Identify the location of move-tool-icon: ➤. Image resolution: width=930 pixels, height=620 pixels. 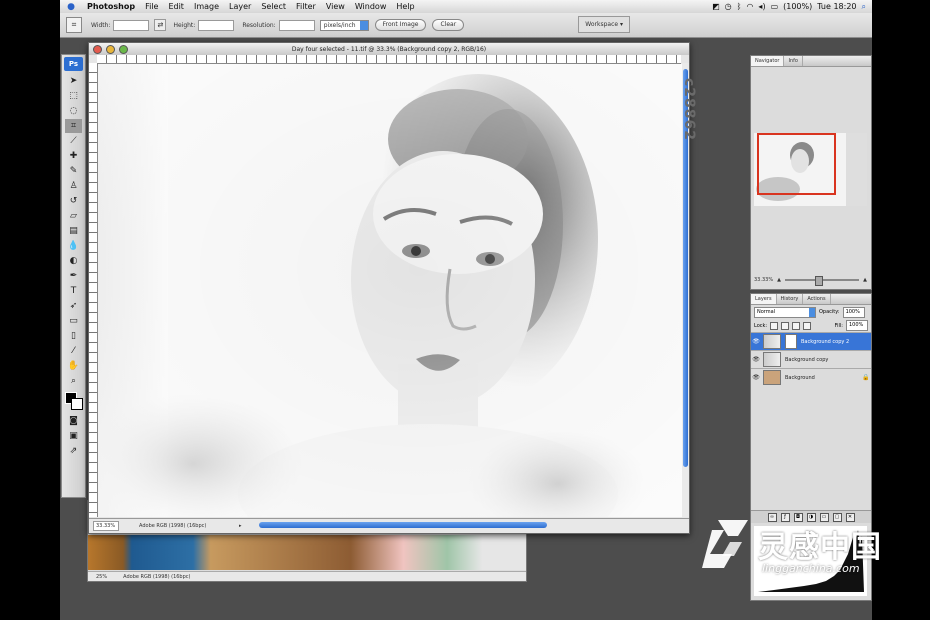
(73, 81).